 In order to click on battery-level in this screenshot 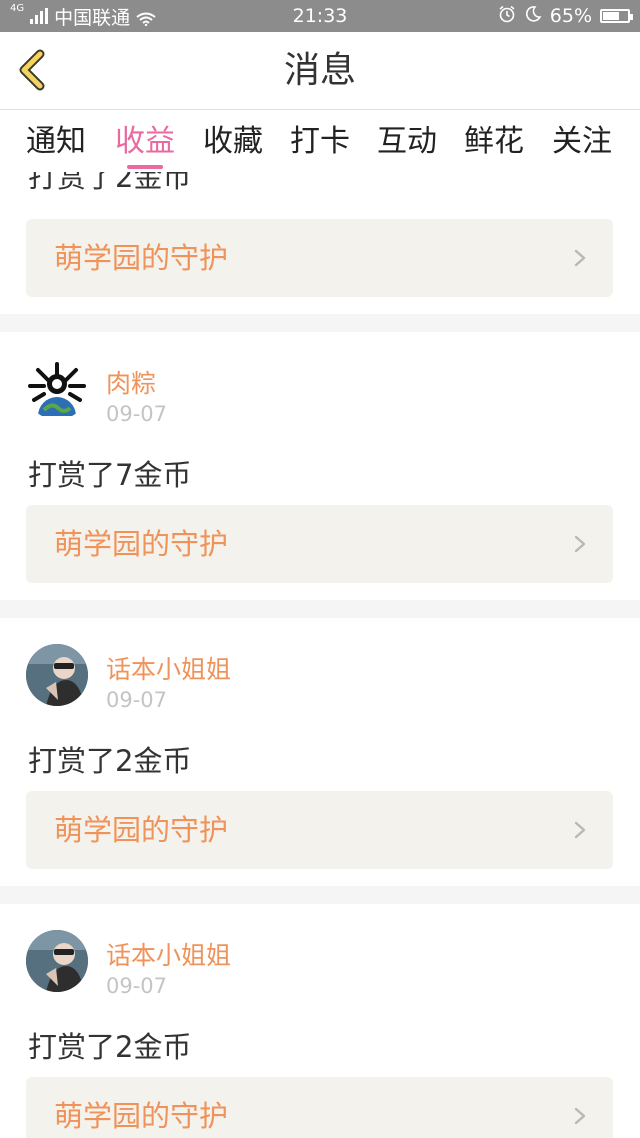, I will do `click(611, 16)`.